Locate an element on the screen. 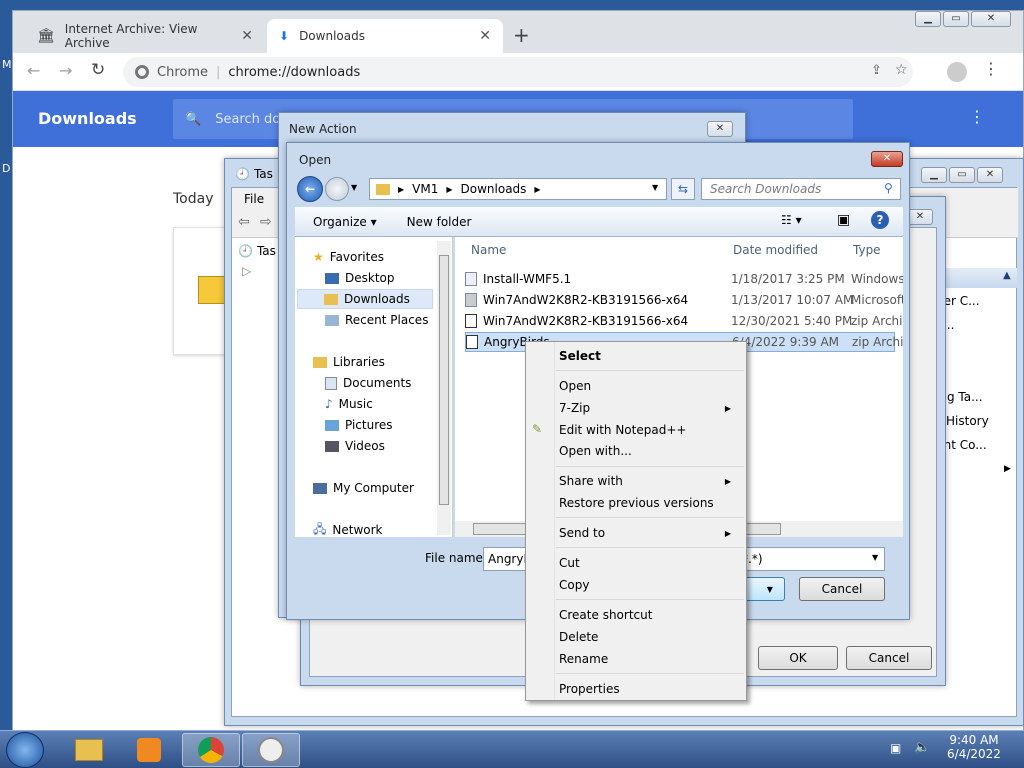 This screenshot has width=1024, height=768. nav-documents: Documents is located at coordinates (368, 383).